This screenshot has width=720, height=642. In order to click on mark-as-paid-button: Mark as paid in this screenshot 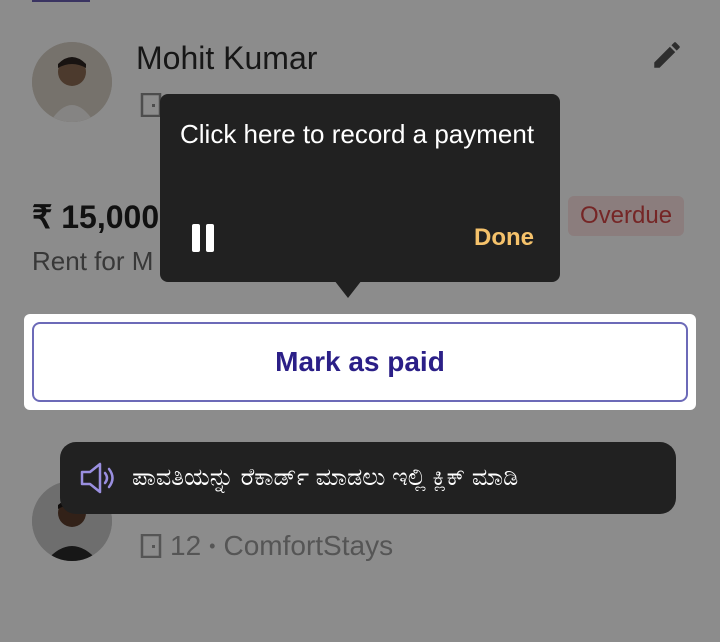, I will do `click(360, 362)`.